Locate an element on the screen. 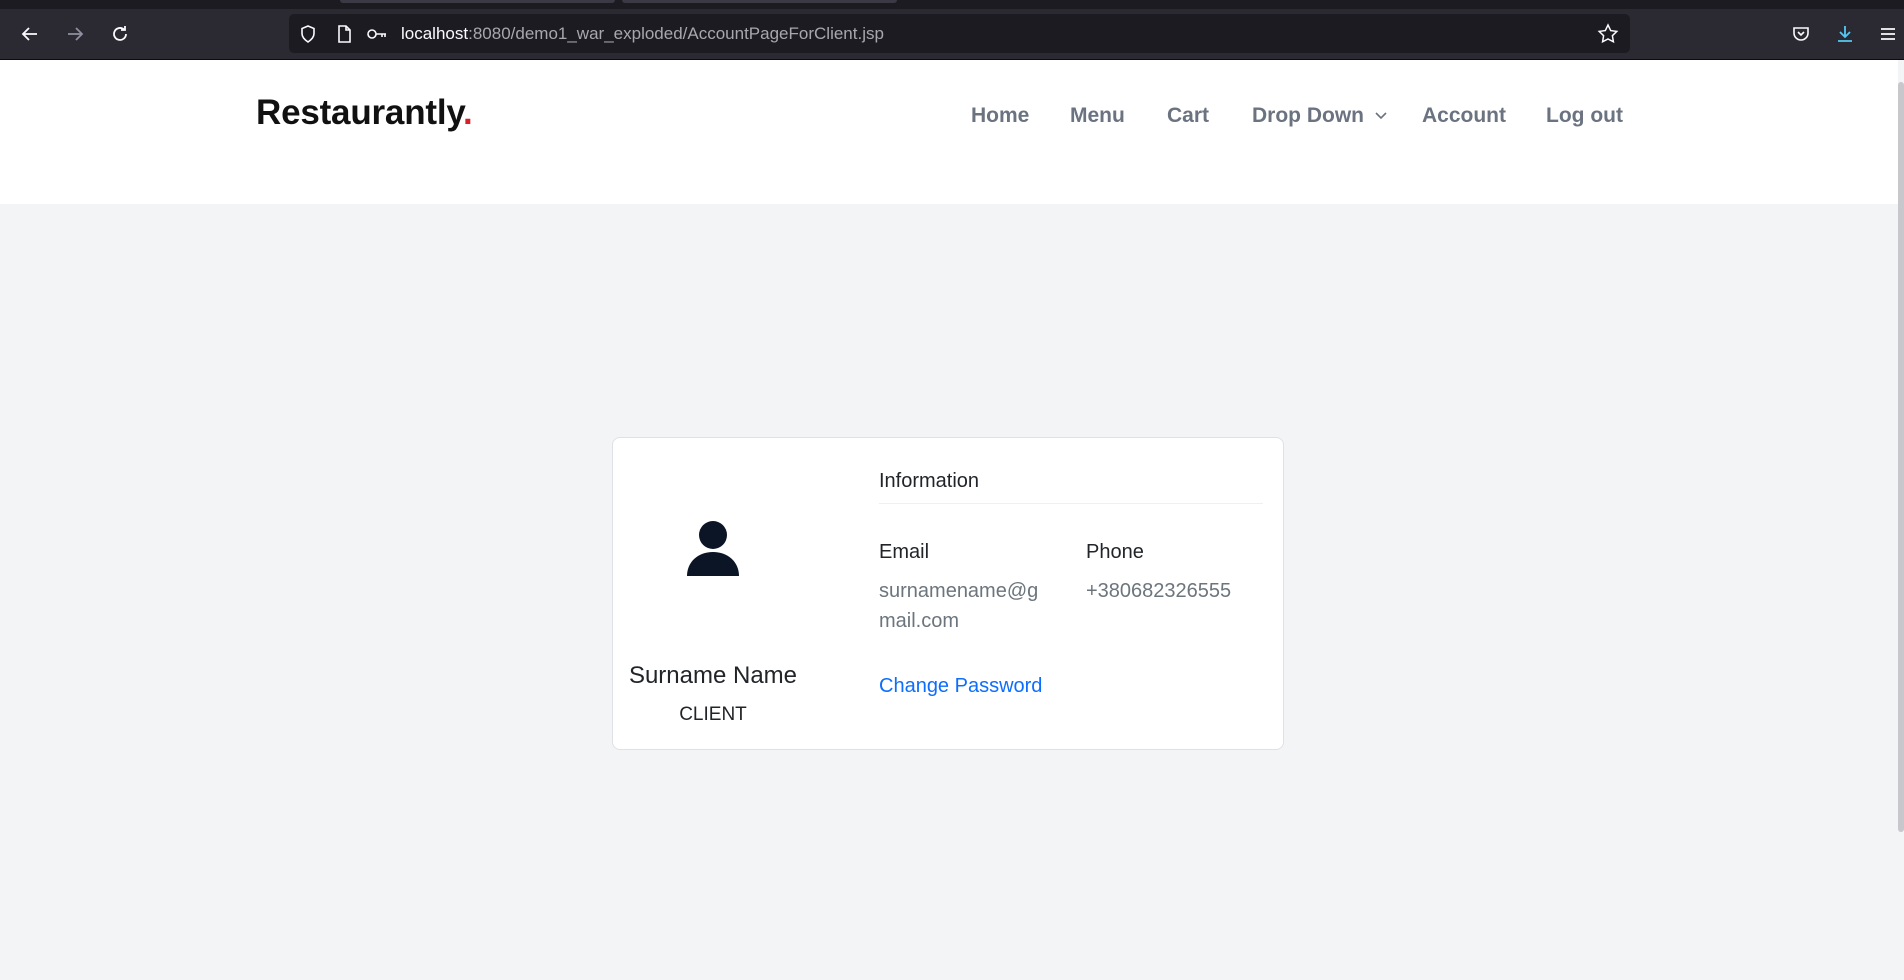  reload-button is located at coordinates (120, 34).